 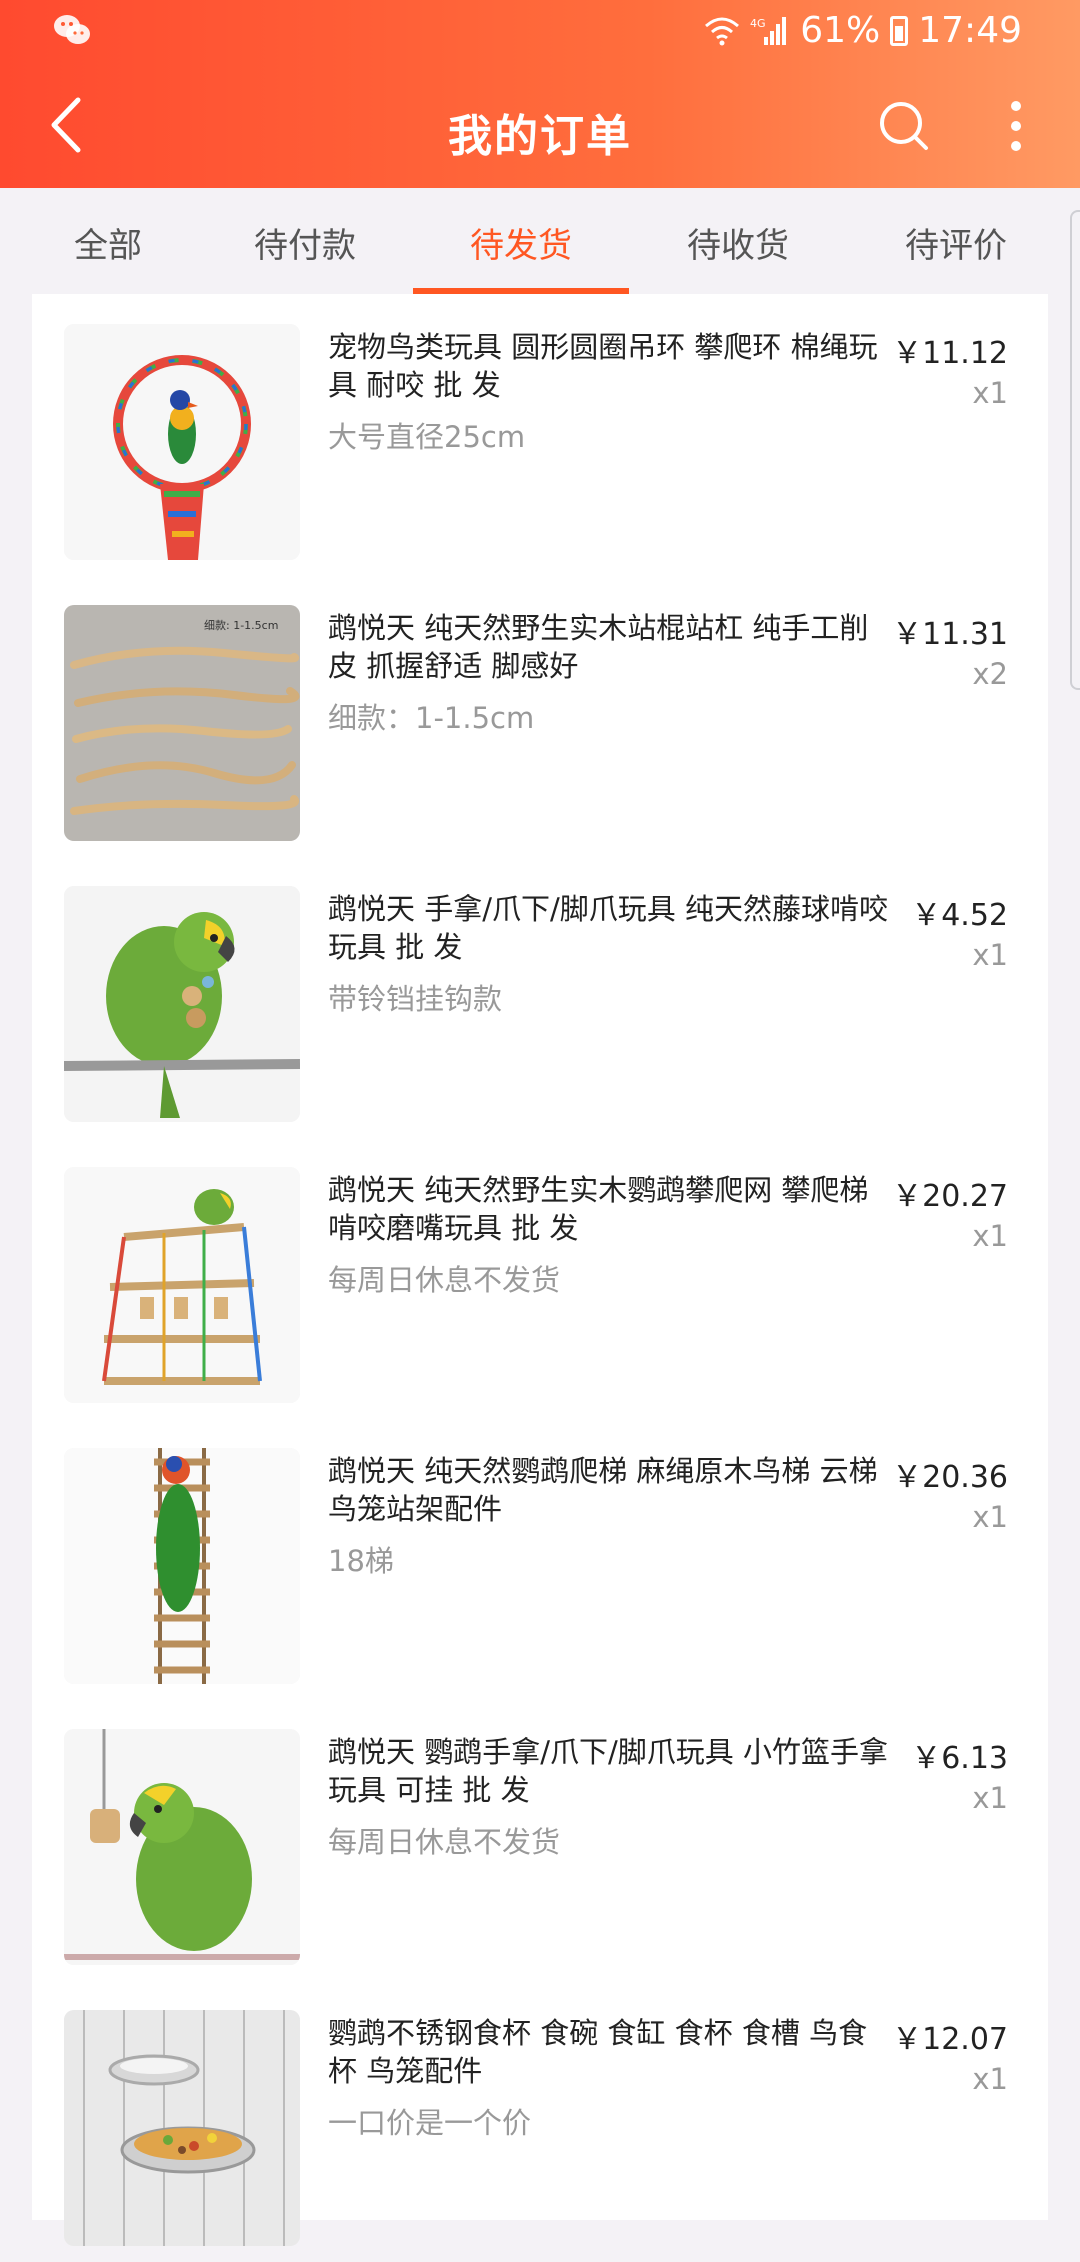 What do you see at coordinates (427, 437) in the screenshot?
I see `product-spec: 大号直径25cm` at bounding box center [427, 437].